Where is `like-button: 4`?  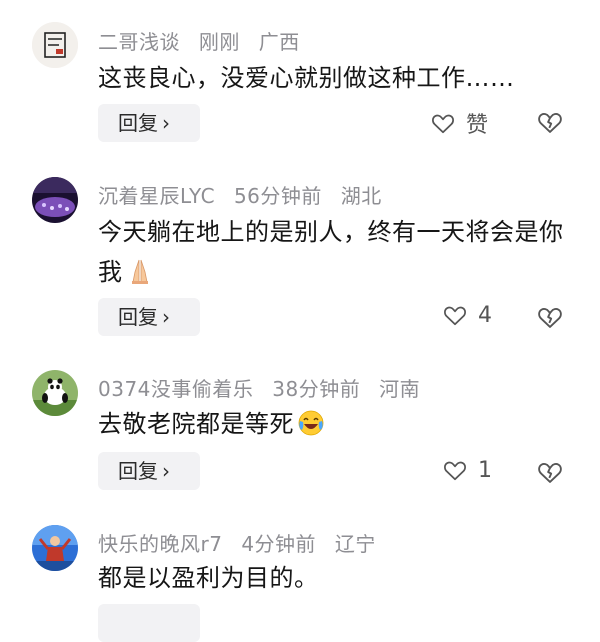 like-button: 4 is located at coordinates (467, 315).